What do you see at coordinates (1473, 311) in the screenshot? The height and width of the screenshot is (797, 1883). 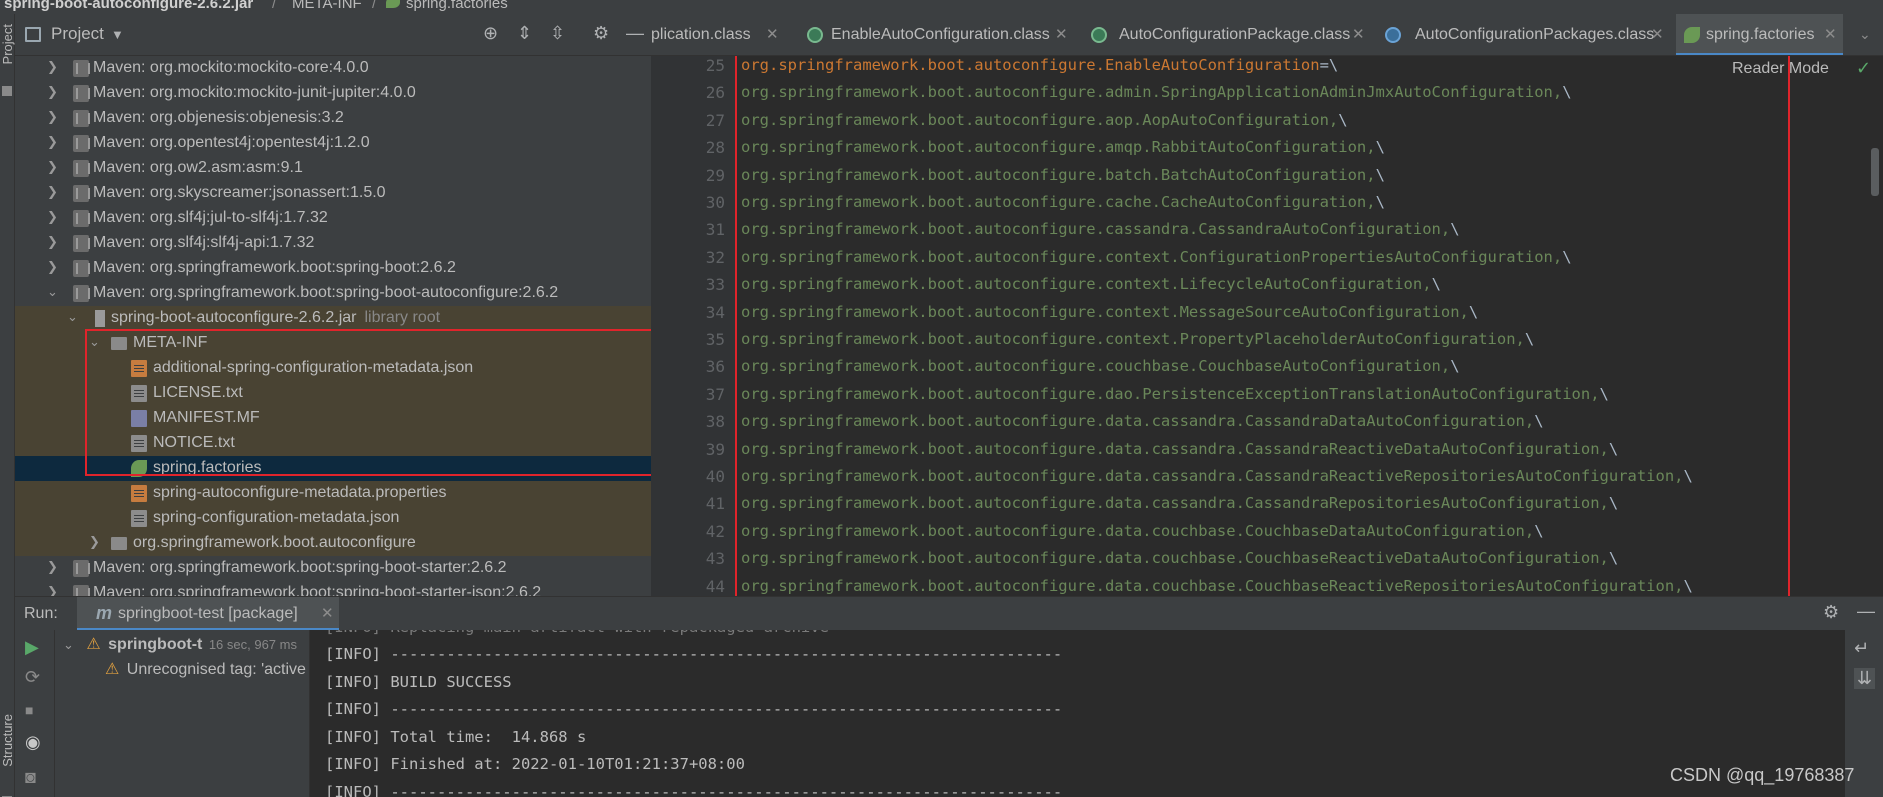 I see `line-continuation: \` at bounding box center [1473, 311].